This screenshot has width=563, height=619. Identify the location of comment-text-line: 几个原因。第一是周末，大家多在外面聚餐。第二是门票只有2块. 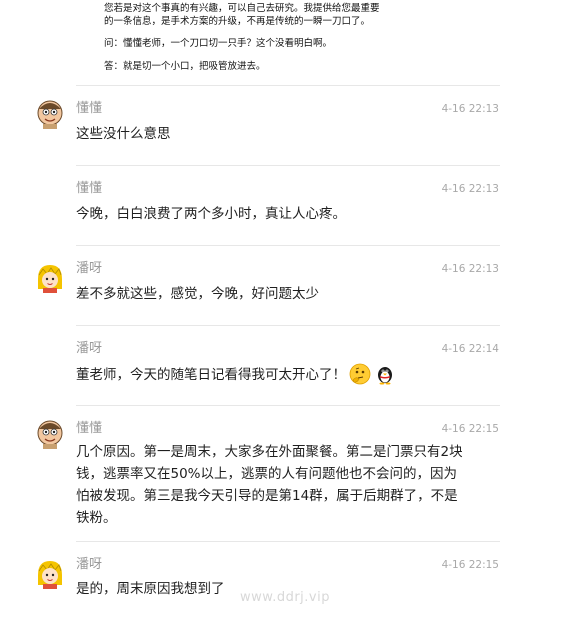
(269, 452).